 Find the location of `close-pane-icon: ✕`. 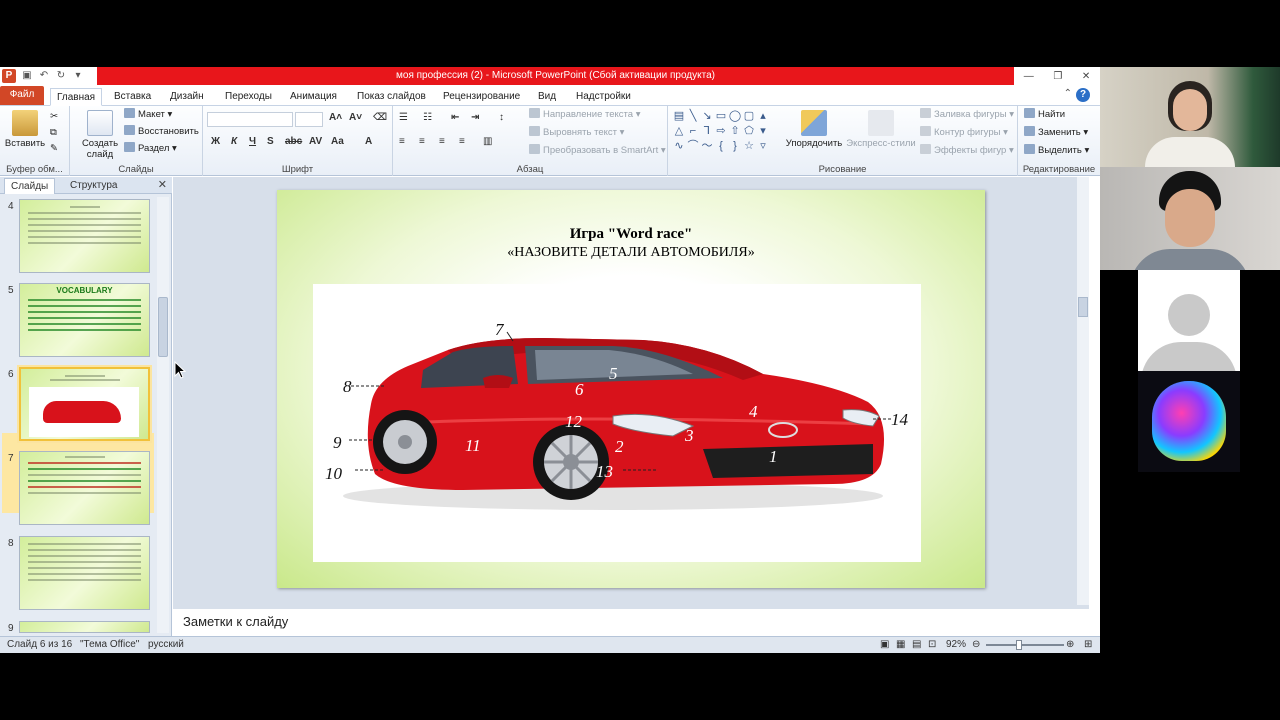

close-pane-icon: ✕ is located at coordinates (162, 184).